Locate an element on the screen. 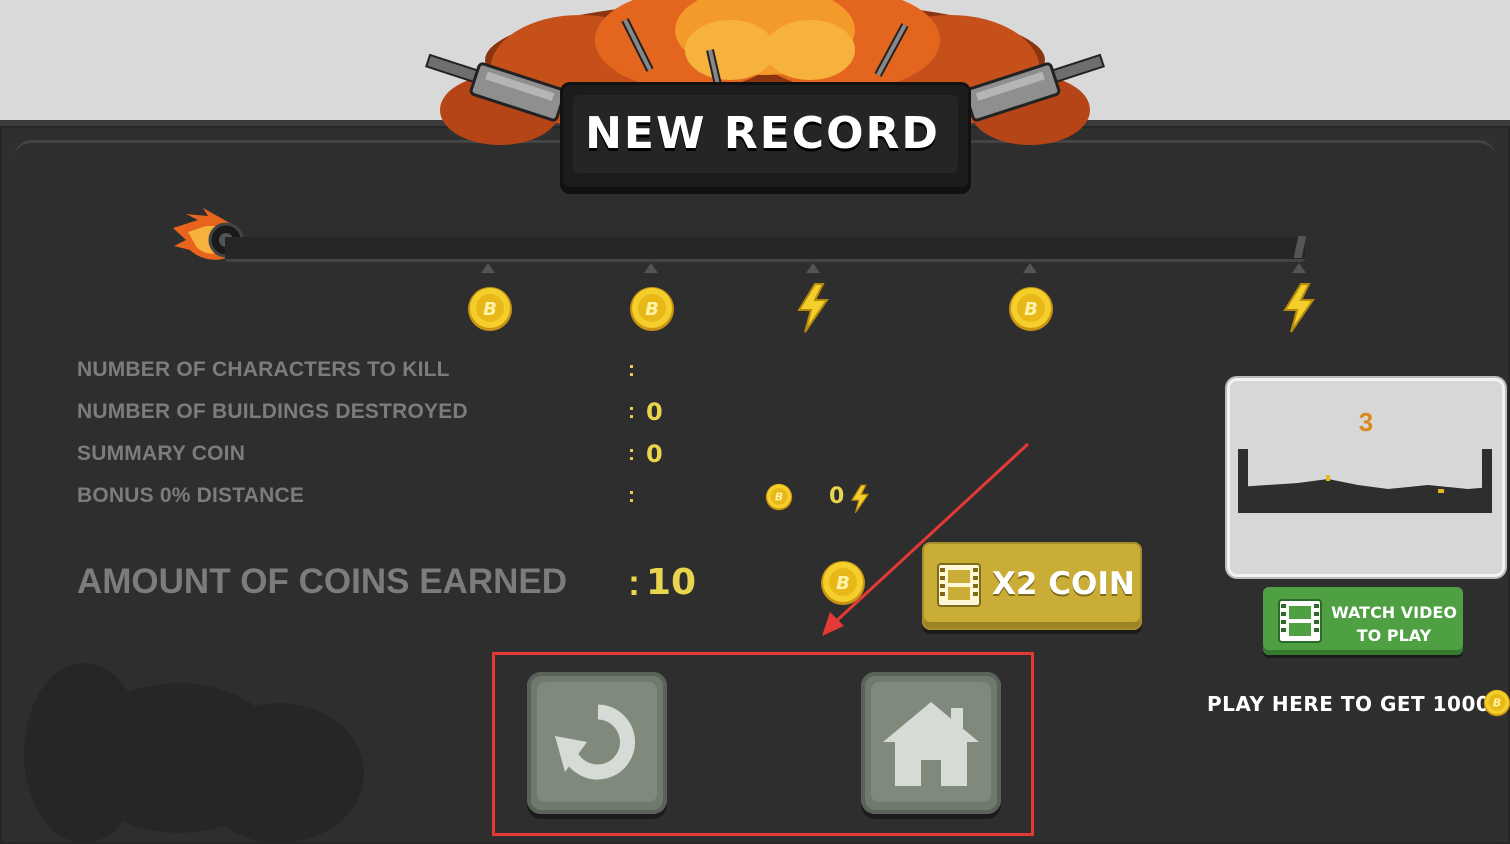 The height and width of the screenshot is (844, 1510). coins-earned-value: 10 is located at coordinates (671, 582).